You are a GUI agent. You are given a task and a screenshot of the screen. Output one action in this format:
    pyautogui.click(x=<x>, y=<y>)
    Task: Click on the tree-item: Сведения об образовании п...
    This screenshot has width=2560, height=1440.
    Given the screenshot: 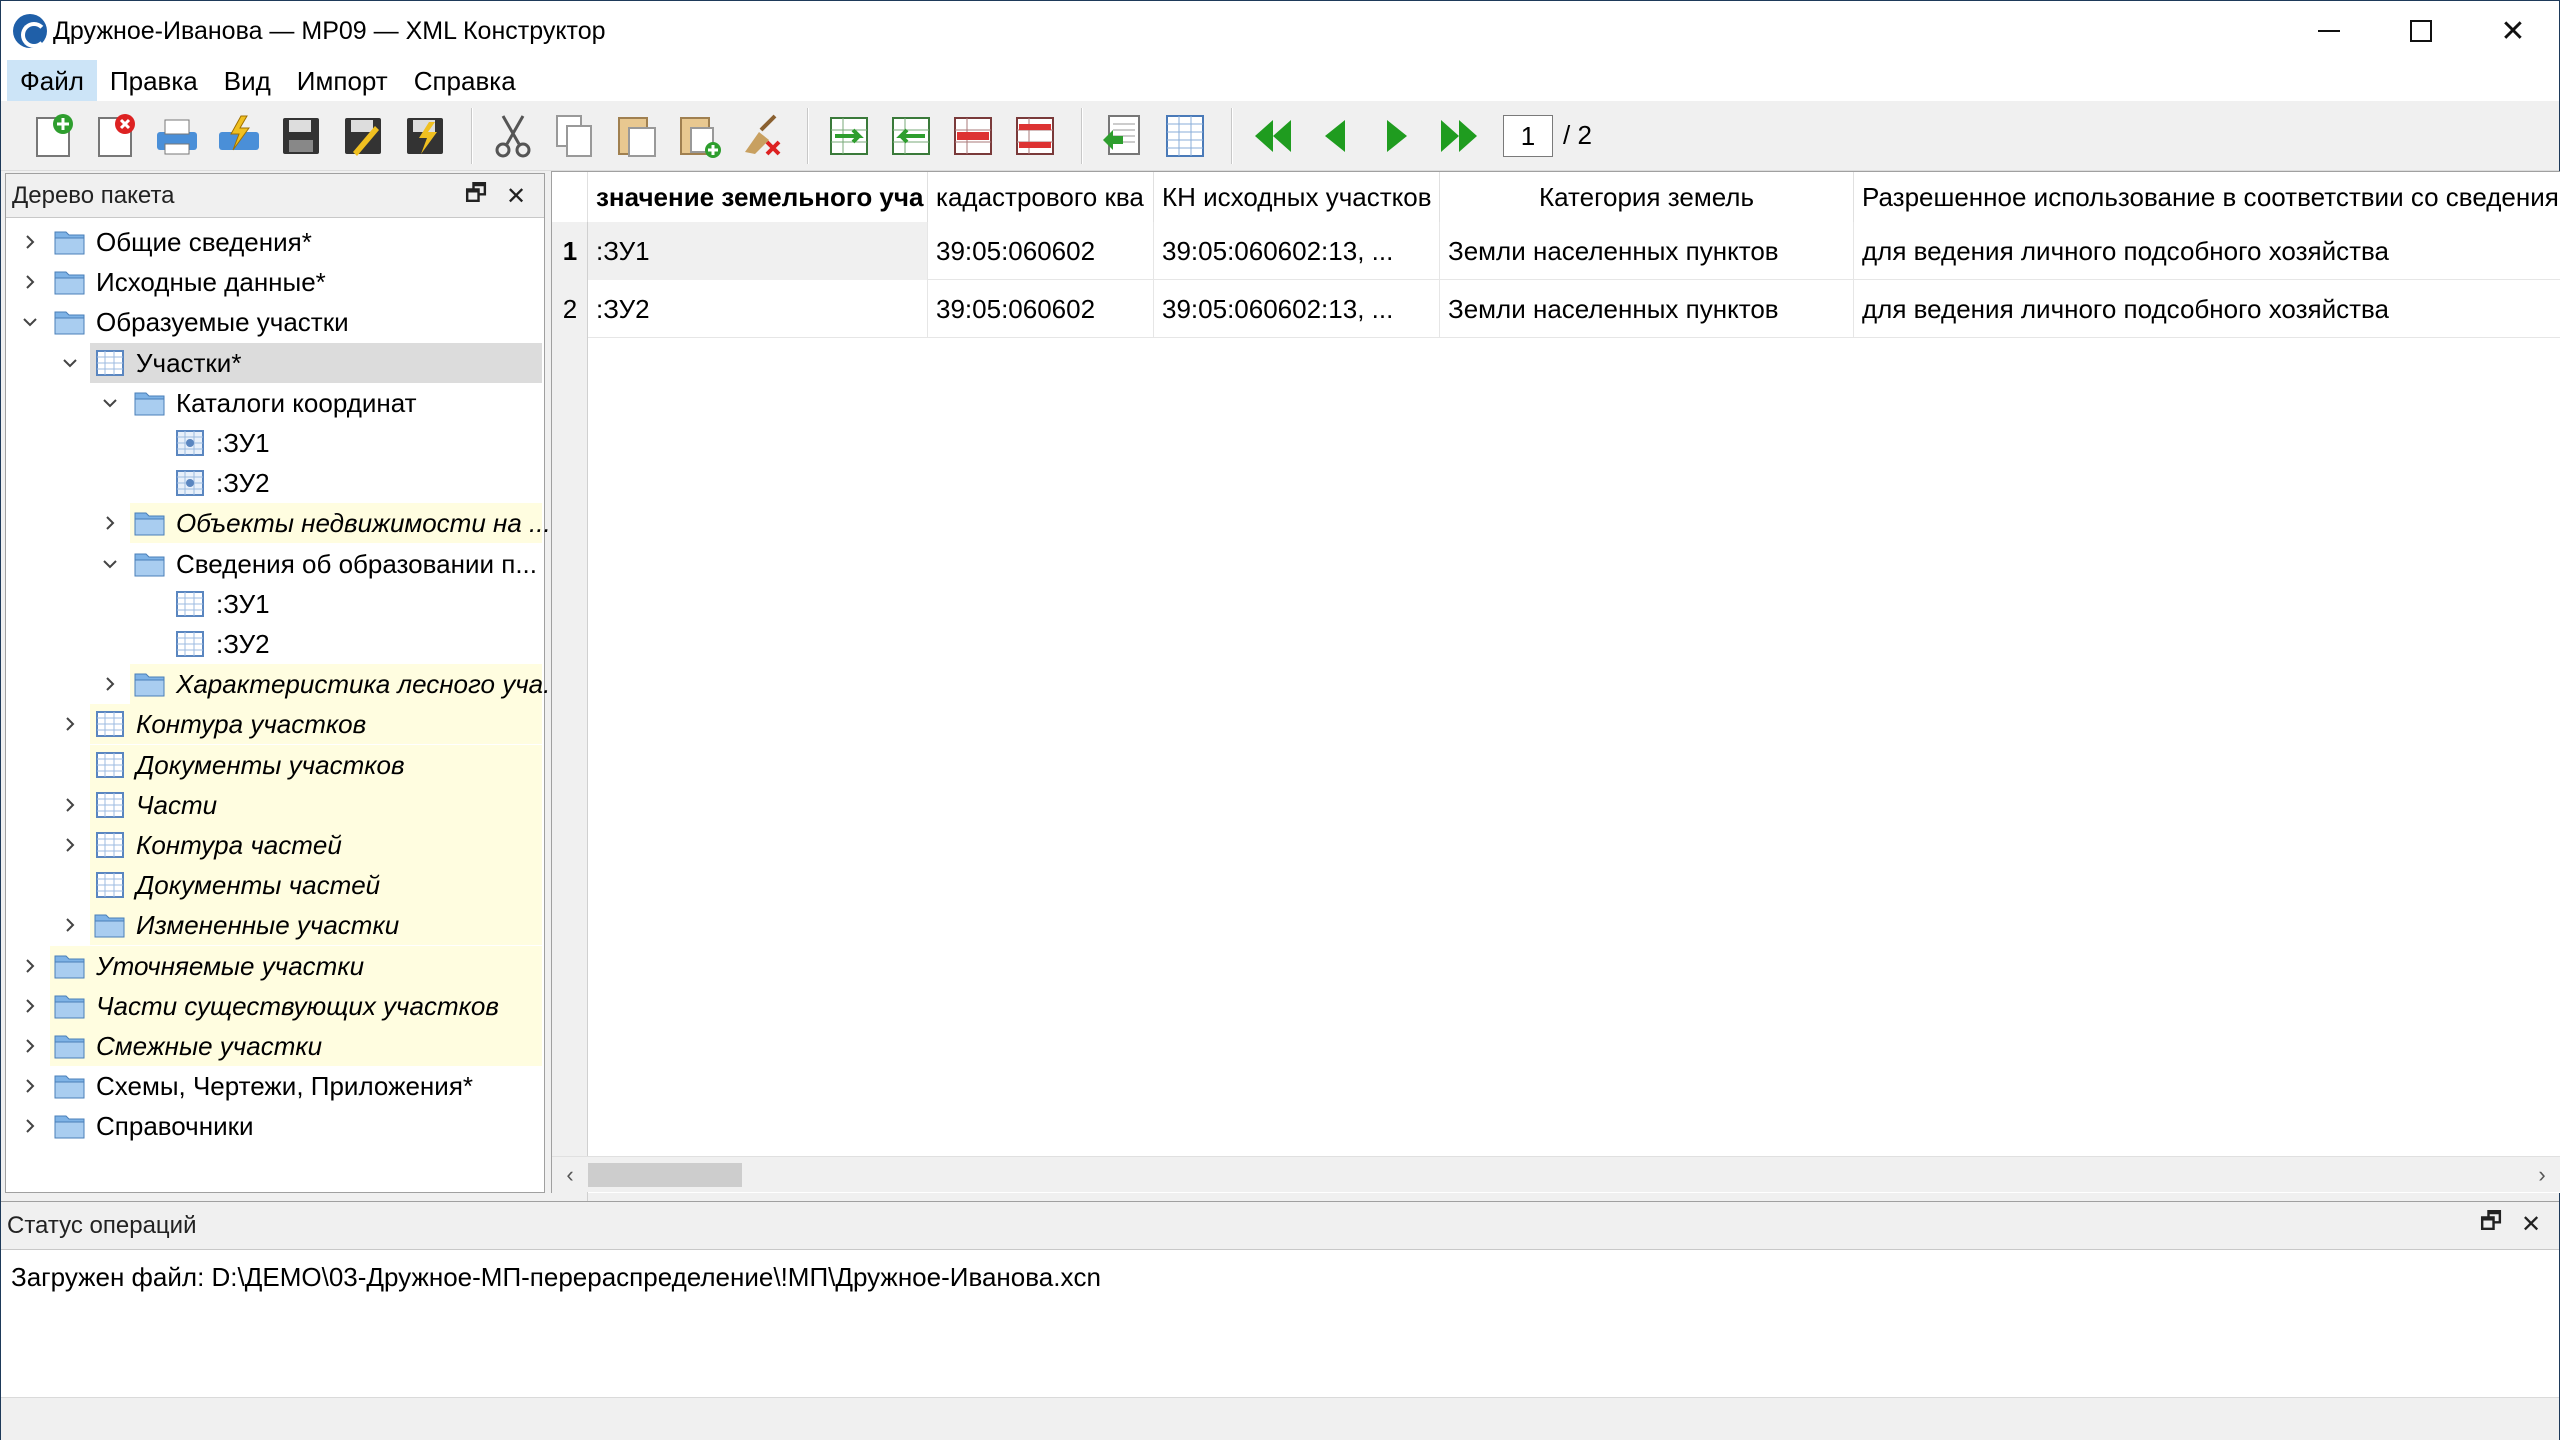 What is the action you would take?
    pyautogui.click(x=275, y=564)
    